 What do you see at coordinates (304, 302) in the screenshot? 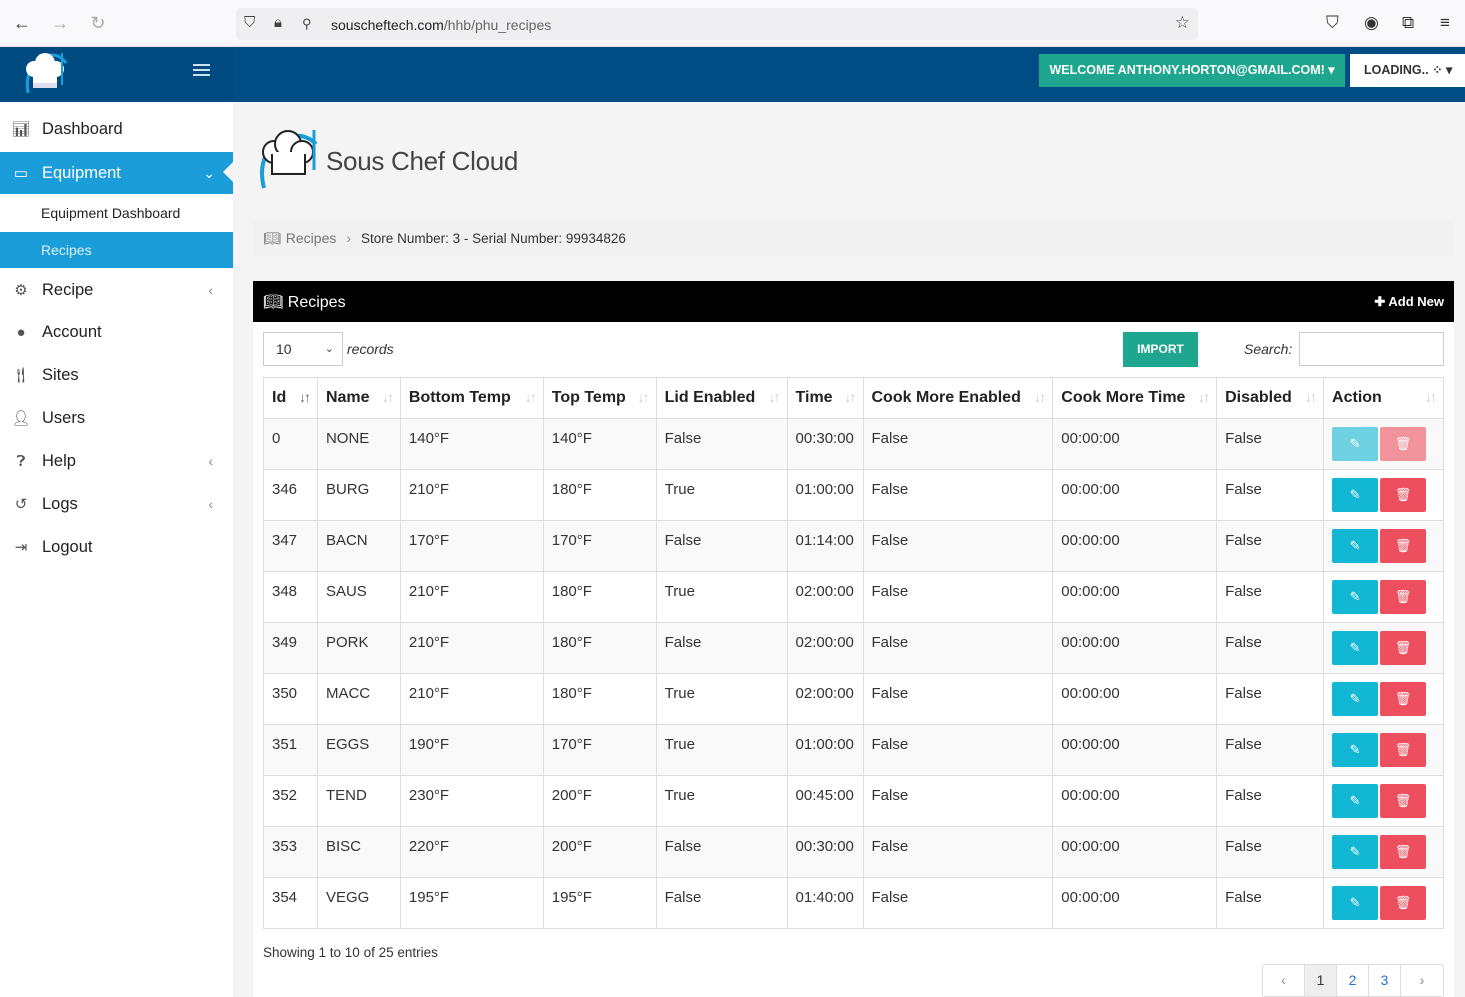
I see `panel-title: 📖︎ Recipes` at bounding box center [304, 302].